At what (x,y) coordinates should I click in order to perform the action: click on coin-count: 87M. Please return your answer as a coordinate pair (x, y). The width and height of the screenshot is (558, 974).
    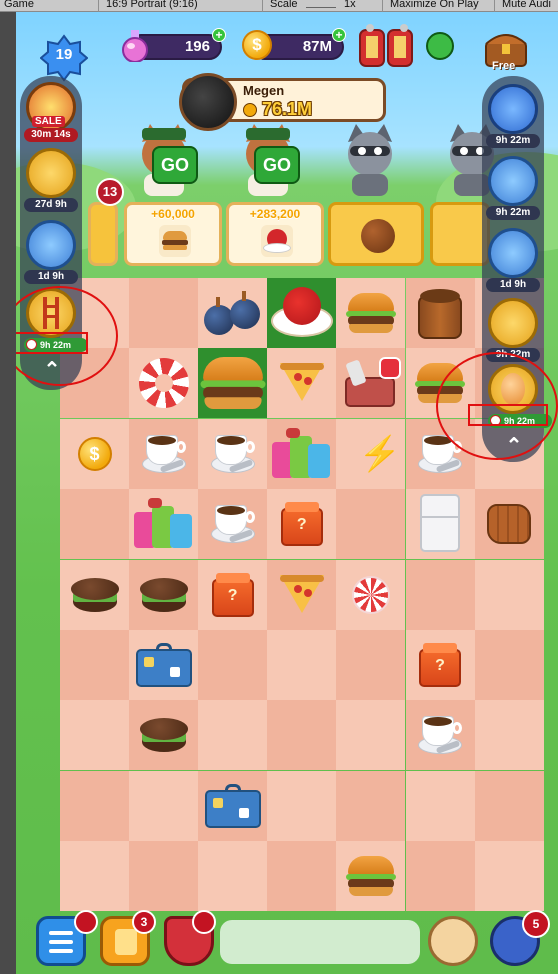
    Looking at the image, I should click on (317, 46).